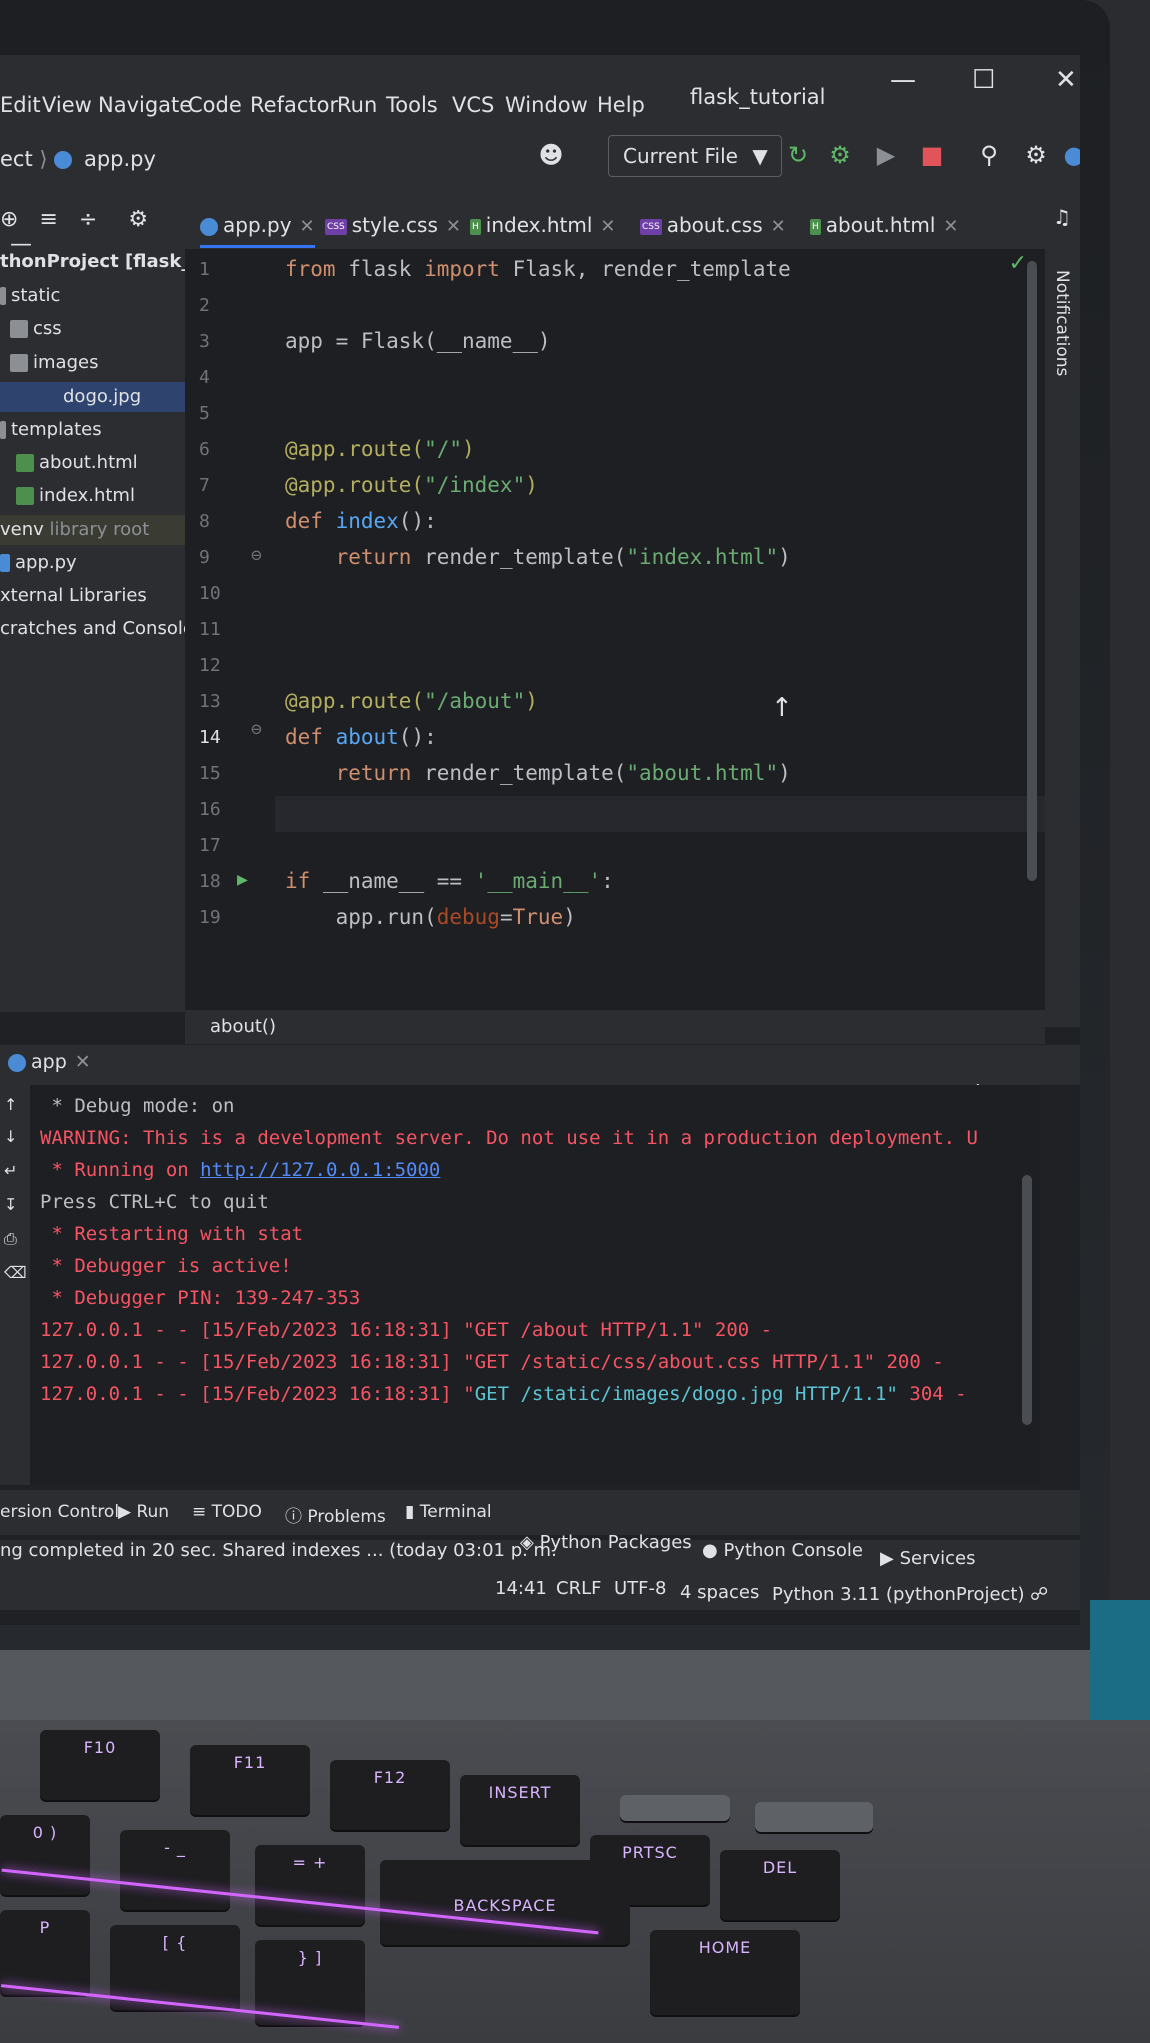  I want to click on run-config-dropdown: Current File ▼, so click(695, 156).